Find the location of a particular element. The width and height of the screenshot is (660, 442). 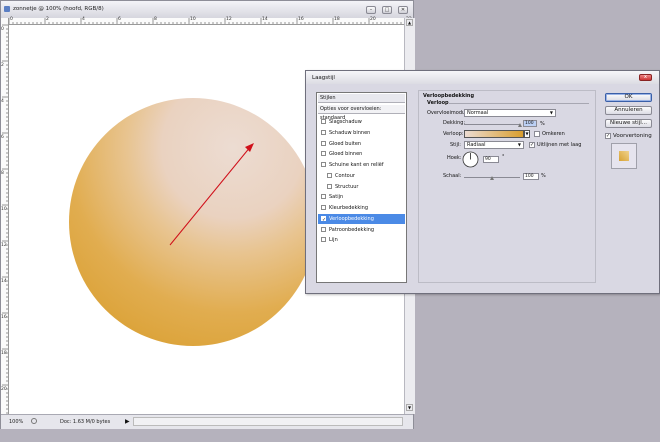

ruler-vertical: 0246810121416182022 is located at coordinates (5, 223).